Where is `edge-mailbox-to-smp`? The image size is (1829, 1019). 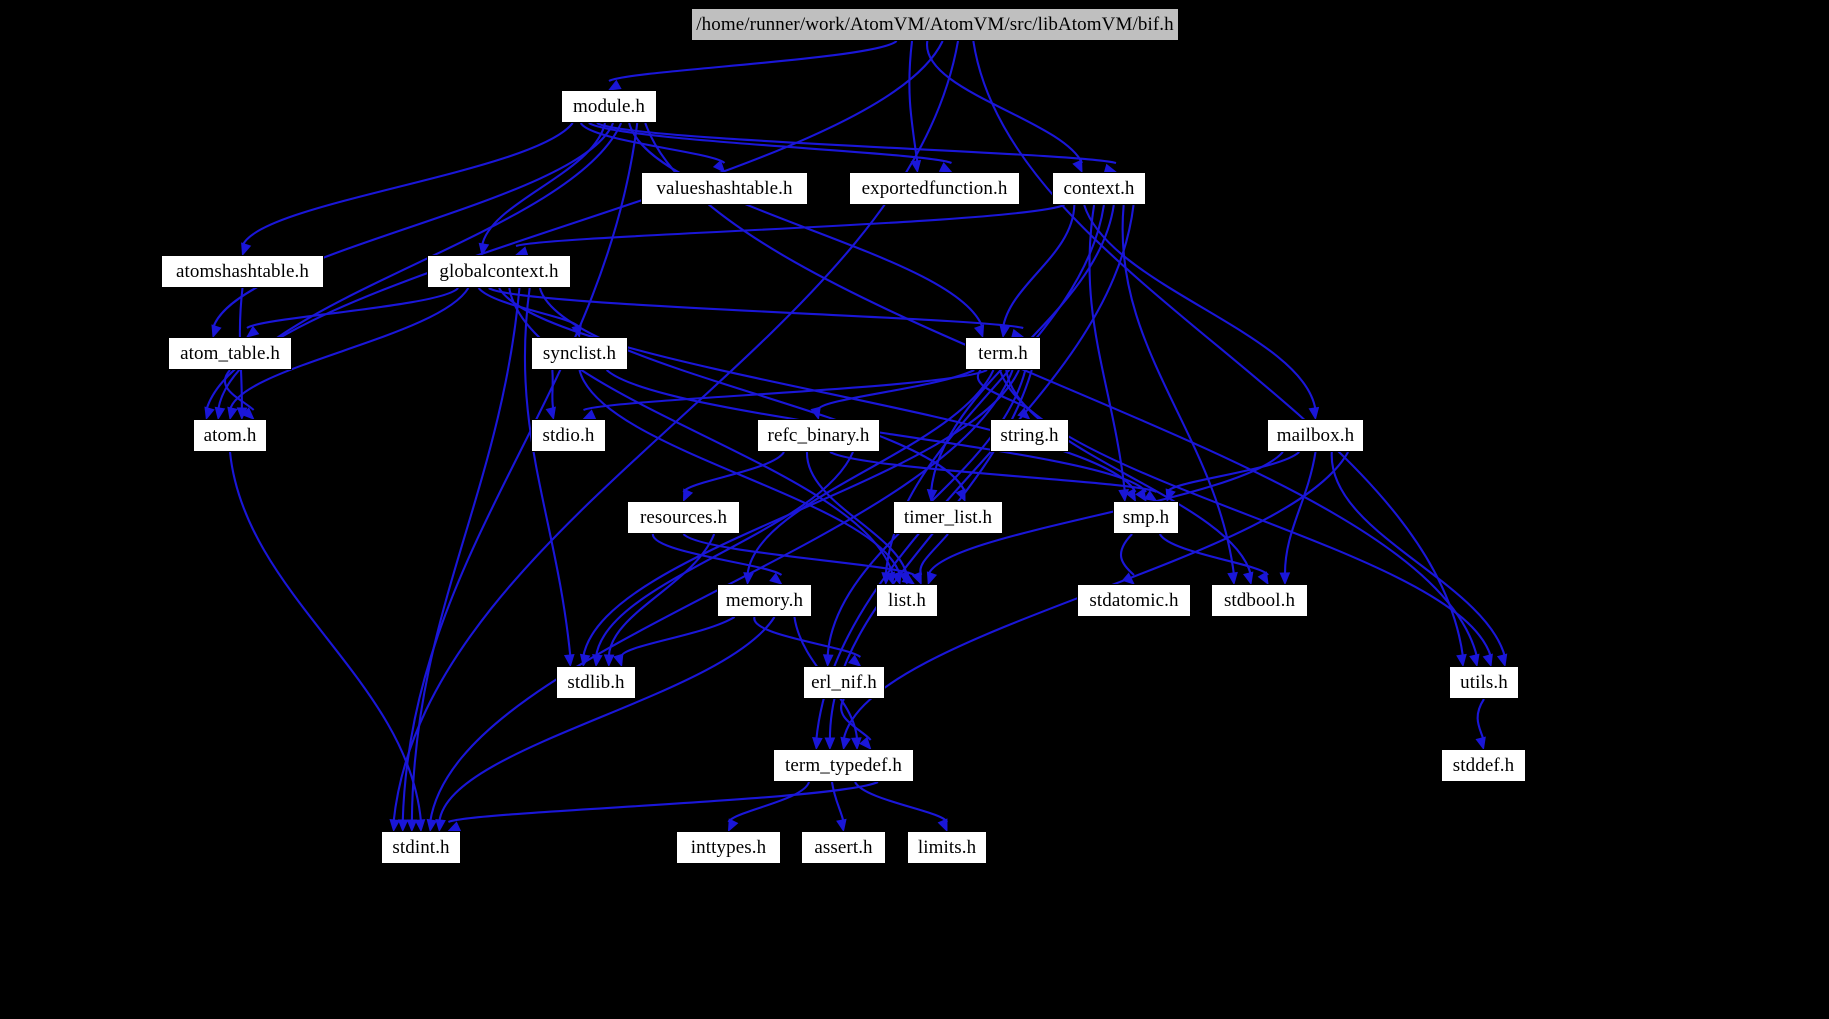
edge-mailbox-to-smp is located at coordinates (1233, 472).